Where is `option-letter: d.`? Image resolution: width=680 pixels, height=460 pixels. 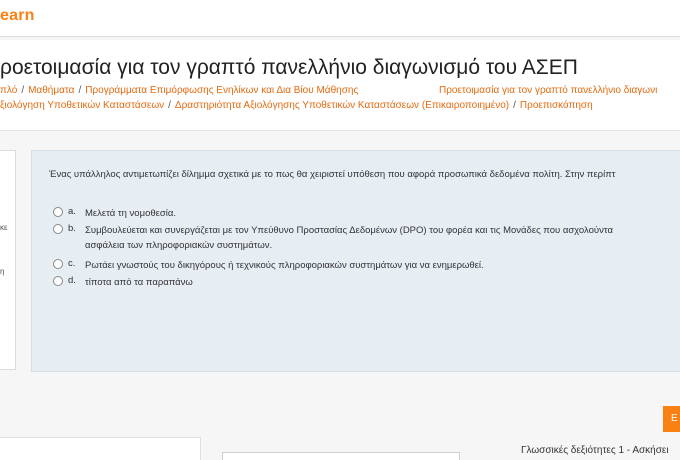 option-letter: d. is located at coordinates (72, 280).